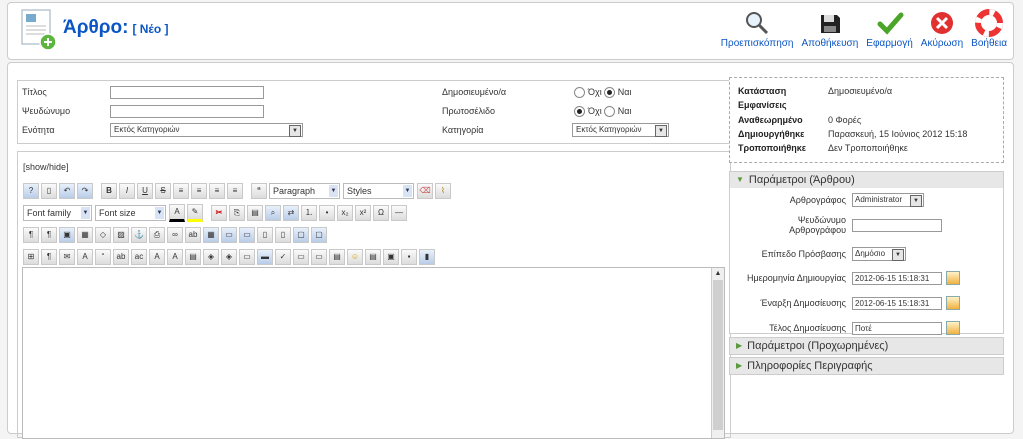  What do you see at coordinates (265, 256) in the screenshot?
I see `nonbreaking-icon: ▬` at bounding box center [265, 256].